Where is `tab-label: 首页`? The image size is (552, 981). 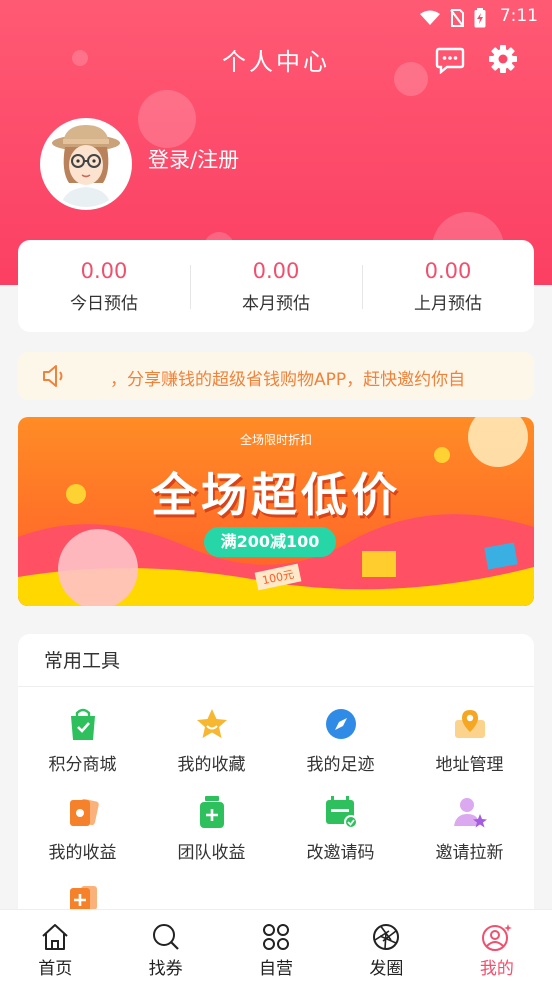 tab-label: 首页 is located at coordinates (55, 969).